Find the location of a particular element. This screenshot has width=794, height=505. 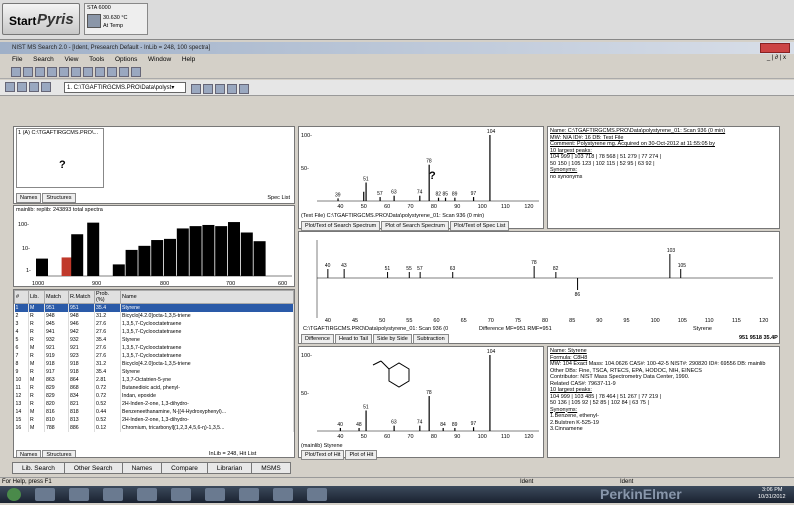

col-header: Lib. is located at coordinates (36, 297).